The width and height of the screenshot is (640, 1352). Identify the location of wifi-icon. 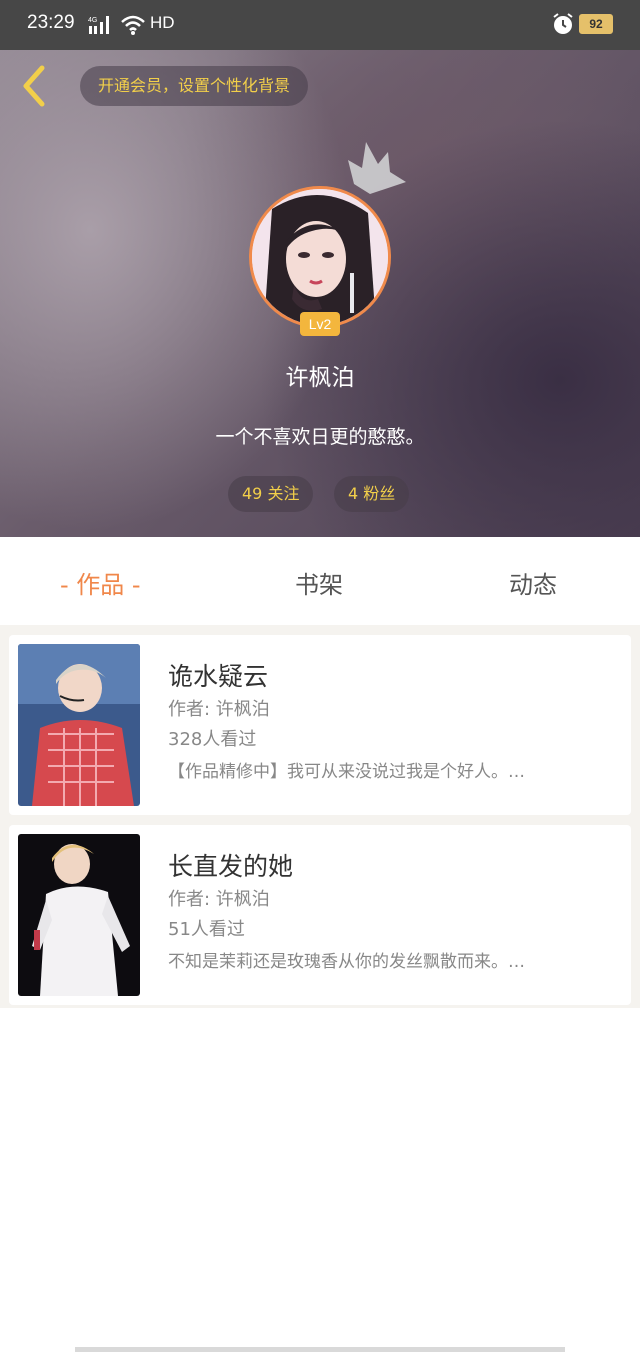
(133, 25).